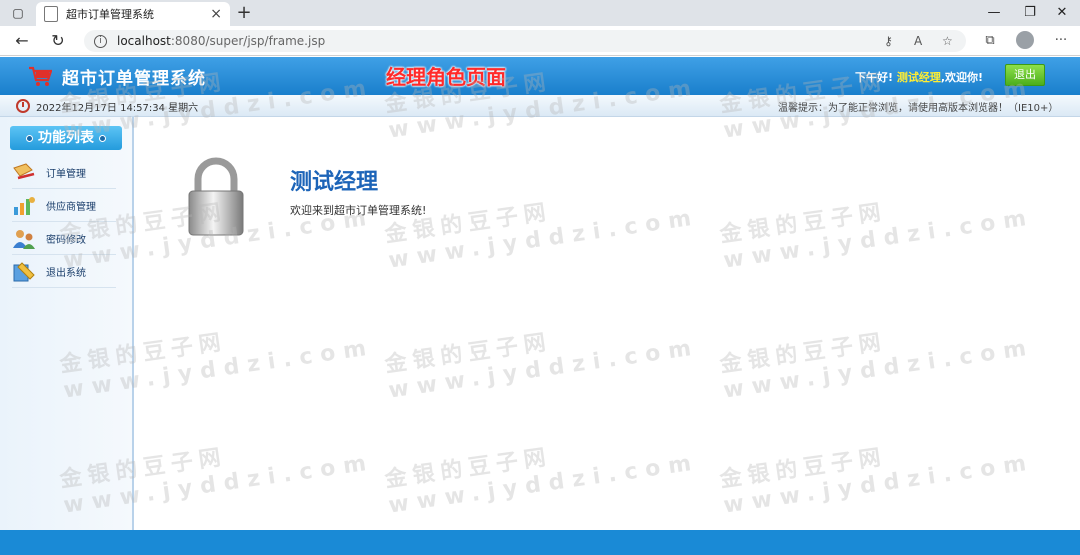 Image resolution: width=1080 pixels, height=555 pixels. I want to click on key-icon: ⚷, so click(888, 41).